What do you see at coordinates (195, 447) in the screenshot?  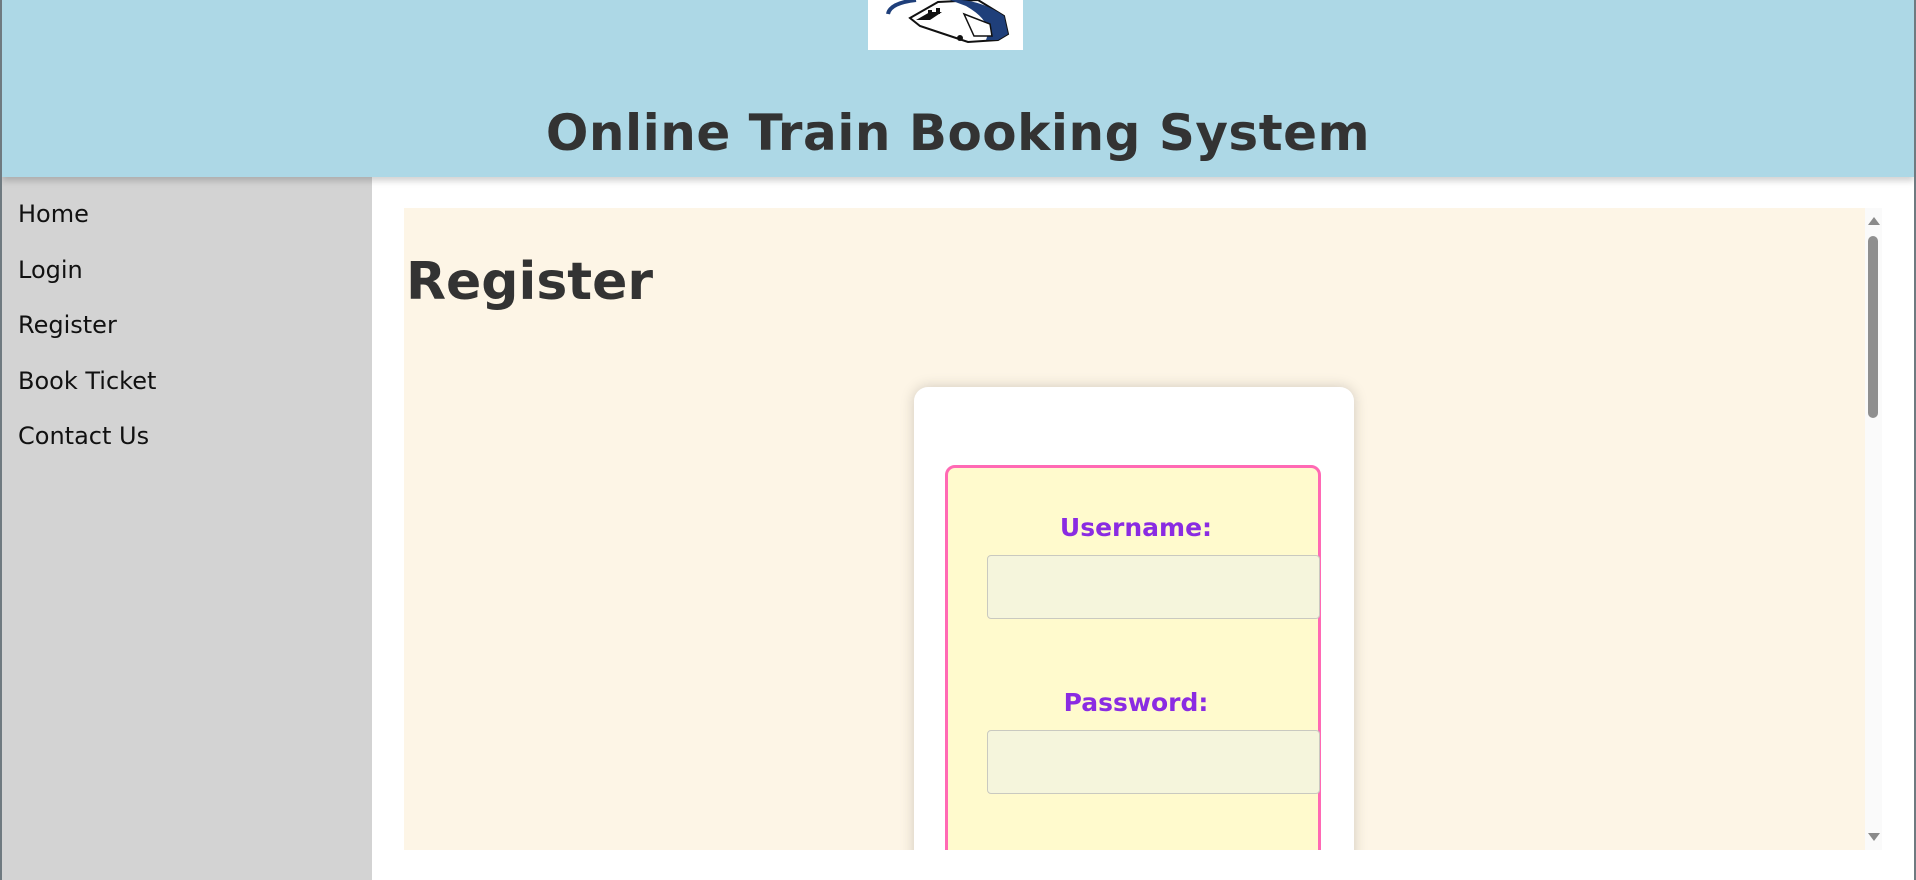 I see `sidebar-item-contact-us: Contact Us` at bounding box center [195, 447].